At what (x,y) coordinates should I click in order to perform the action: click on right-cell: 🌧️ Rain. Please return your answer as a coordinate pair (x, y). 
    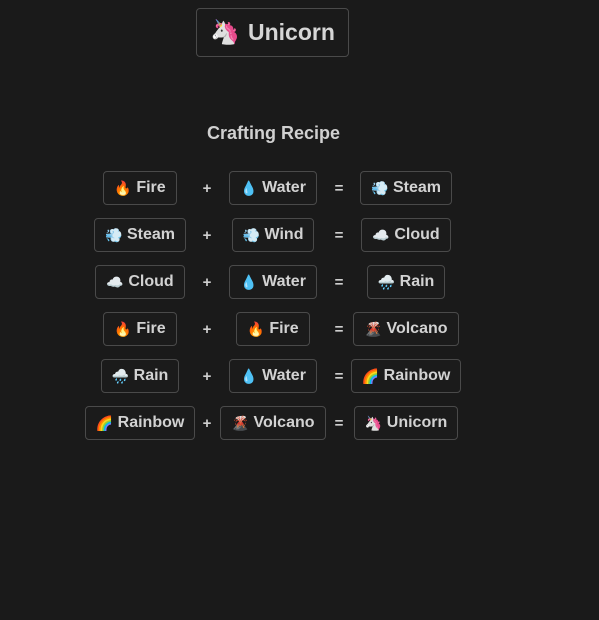
    Looking at the image, I should click on (406, 282).